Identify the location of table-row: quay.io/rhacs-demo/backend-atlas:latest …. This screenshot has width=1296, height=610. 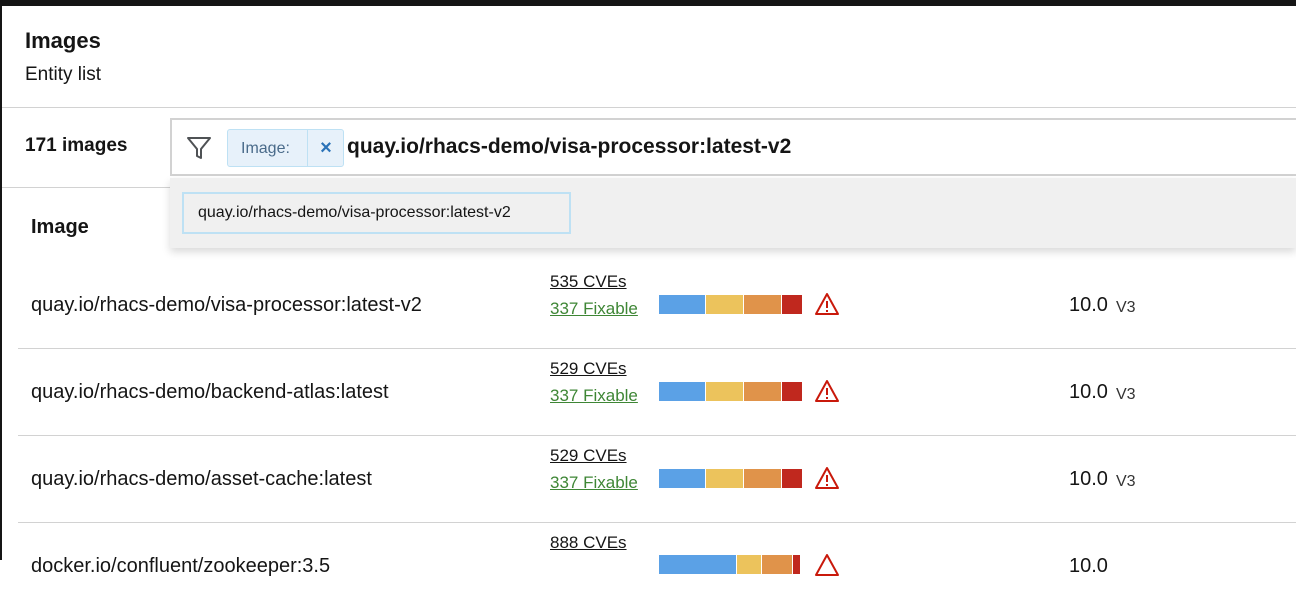
(657, 392).